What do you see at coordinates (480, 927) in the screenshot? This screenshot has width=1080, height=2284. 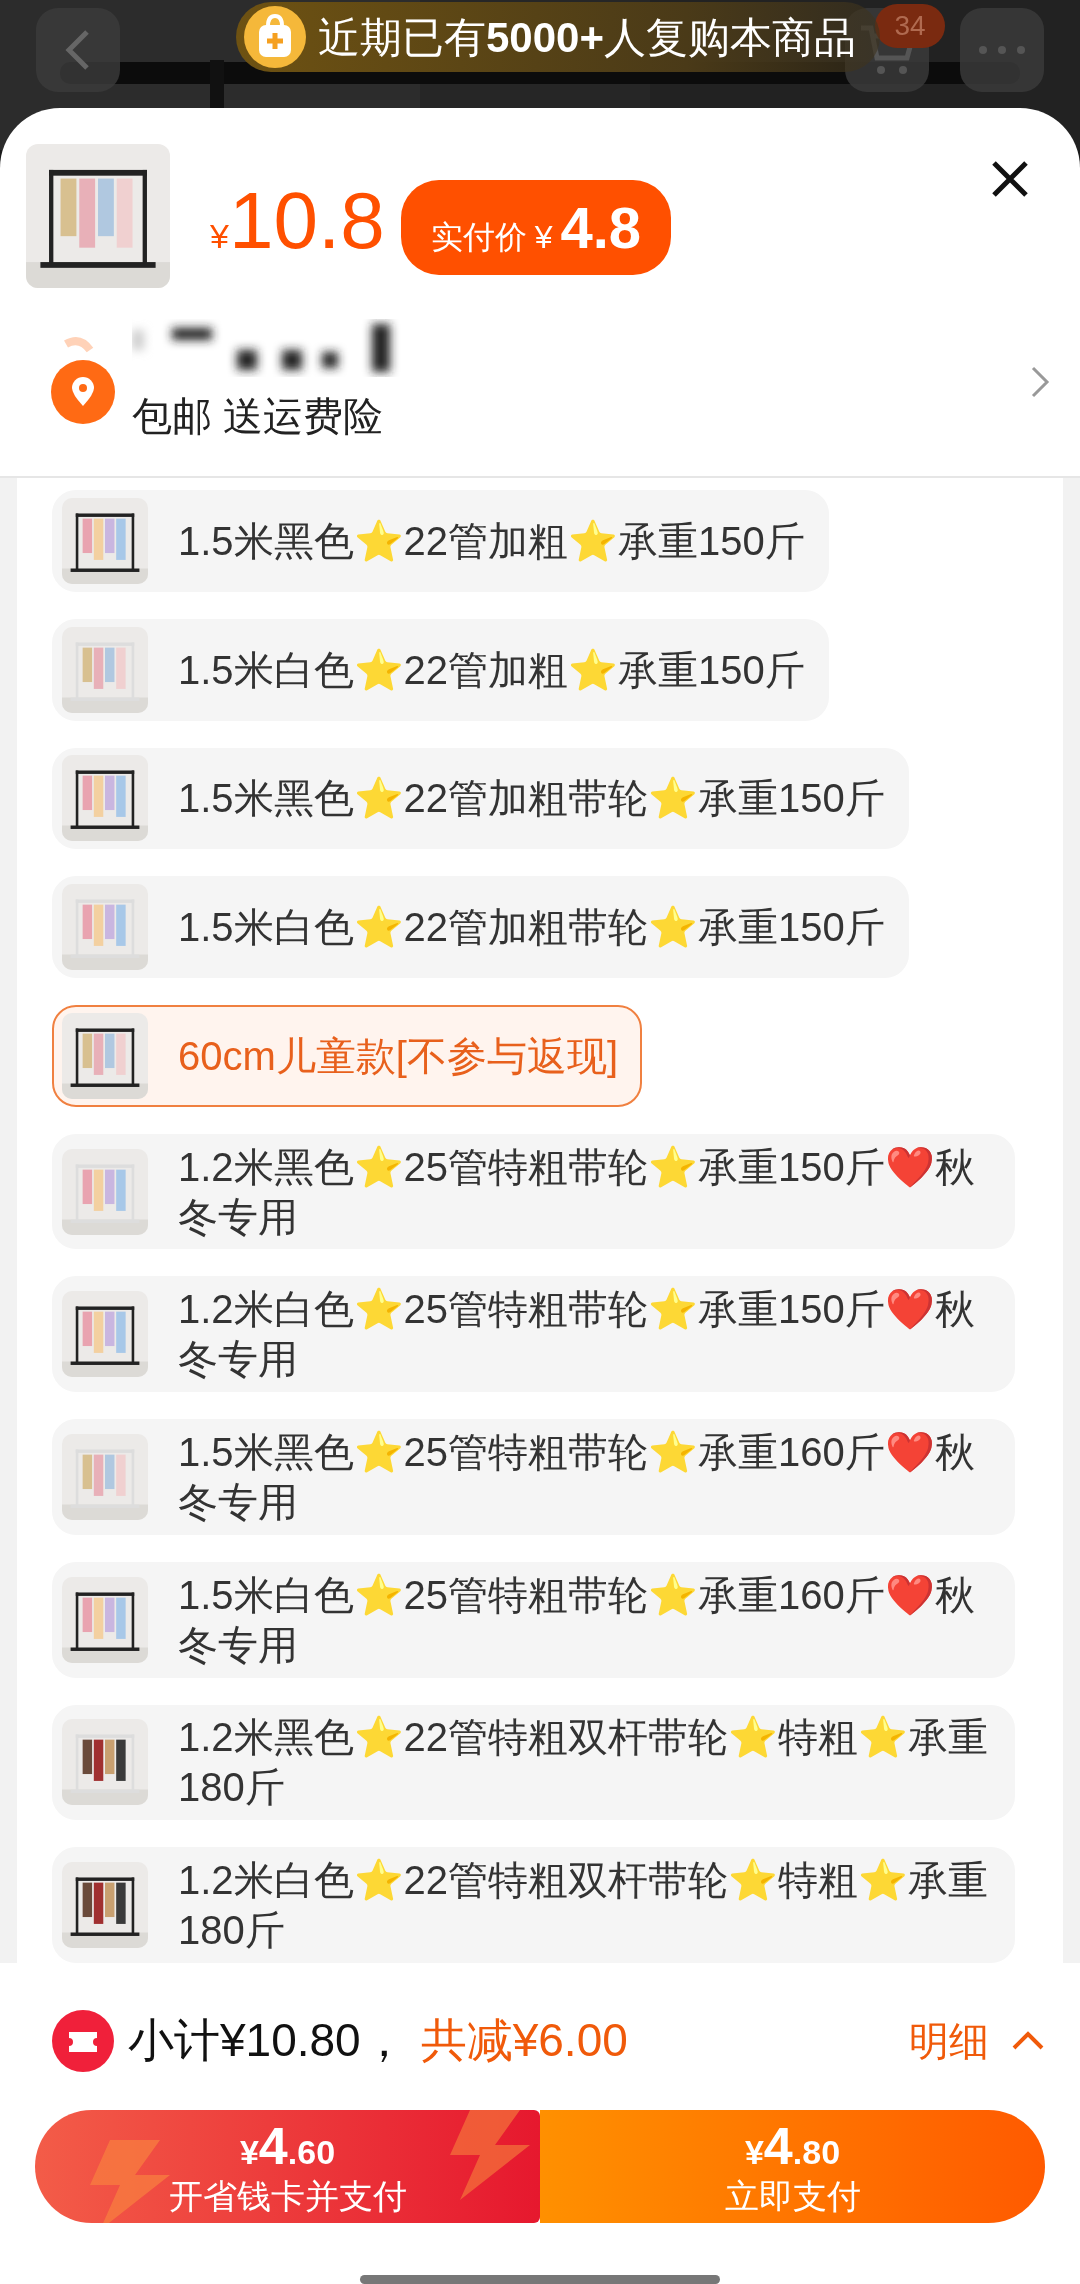 I see `variant-option: 1.5米白色⭐22管加粗带轮⭐承重150斤` at bounding box center [480, 927].